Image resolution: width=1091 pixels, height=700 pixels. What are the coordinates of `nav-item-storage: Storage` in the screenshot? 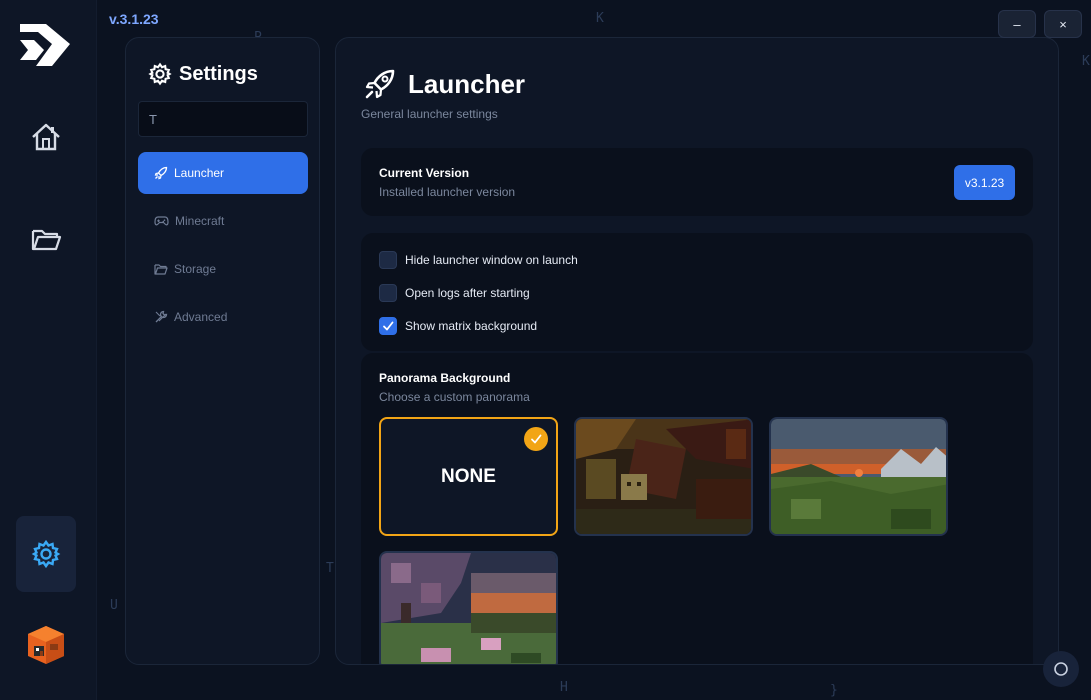 It's located at (223, 269).